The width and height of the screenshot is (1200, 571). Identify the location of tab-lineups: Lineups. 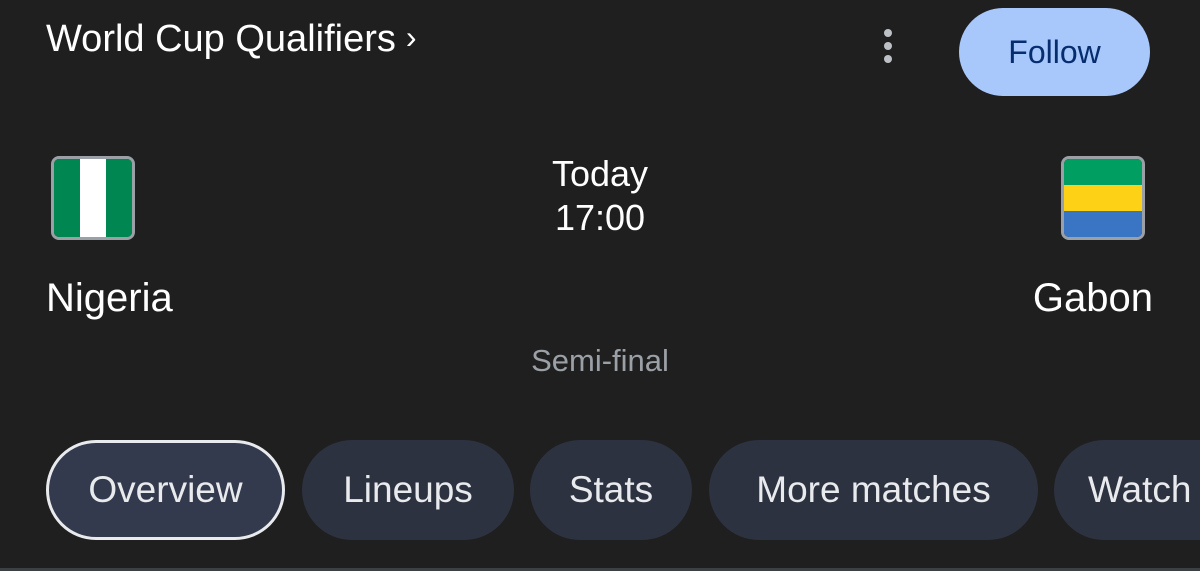
(408, 490).